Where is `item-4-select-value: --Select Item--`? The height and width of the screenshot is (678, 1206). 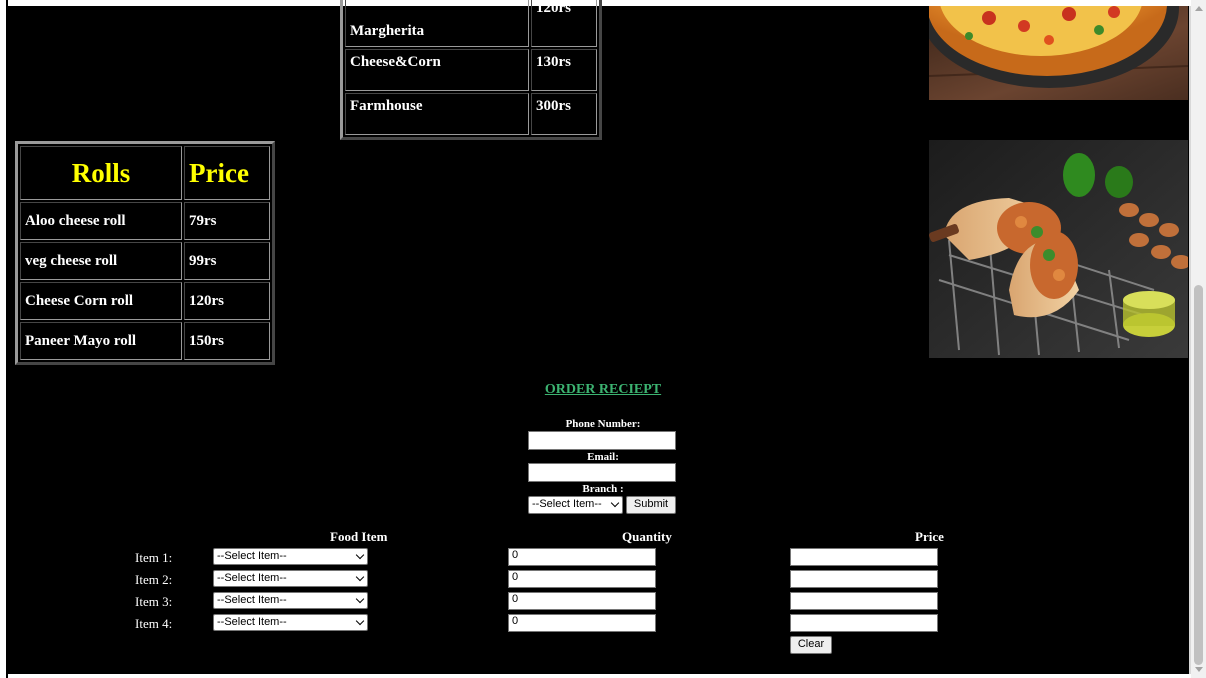
item-4-select-value: --Select Item-- is located at coordinates (252, 622).